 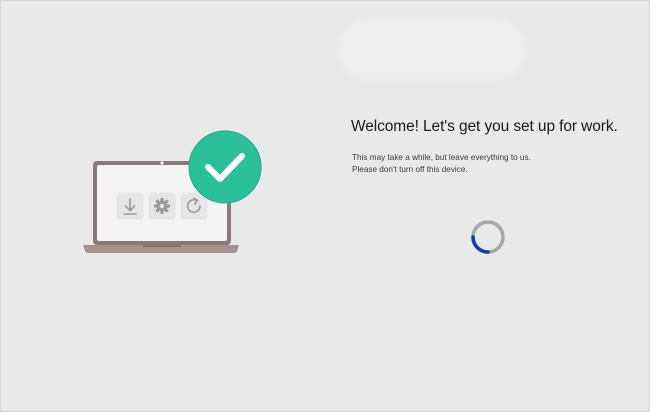 I want to click on checkmark-icon, so click(x=225, y=167).